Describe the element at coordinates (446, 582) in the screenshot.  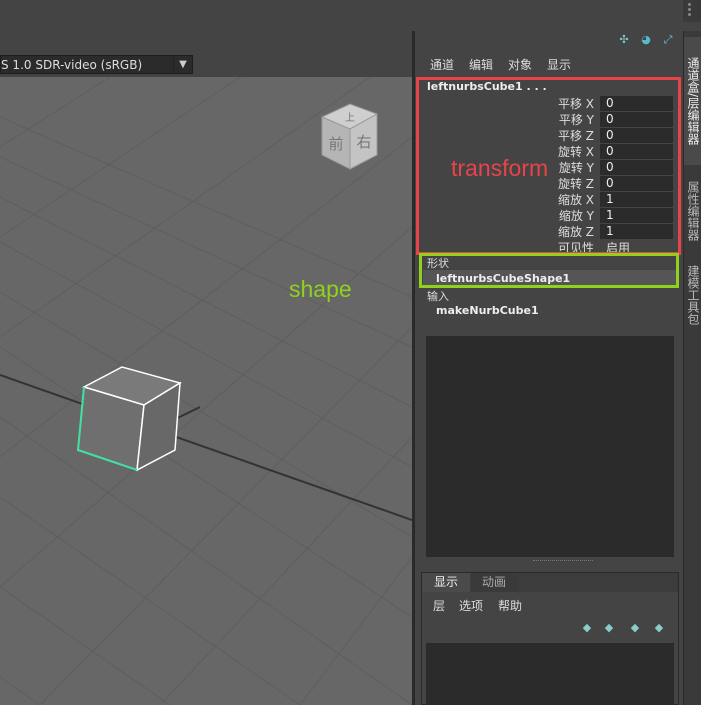
I see `tab-display: 显示` at that location.